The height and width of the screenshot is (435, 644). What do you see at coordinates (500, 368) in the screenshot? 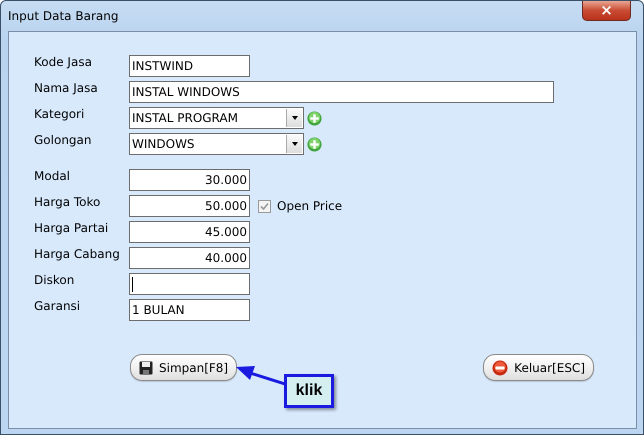
I see `stop-icon` at bounding box center [500, 368].